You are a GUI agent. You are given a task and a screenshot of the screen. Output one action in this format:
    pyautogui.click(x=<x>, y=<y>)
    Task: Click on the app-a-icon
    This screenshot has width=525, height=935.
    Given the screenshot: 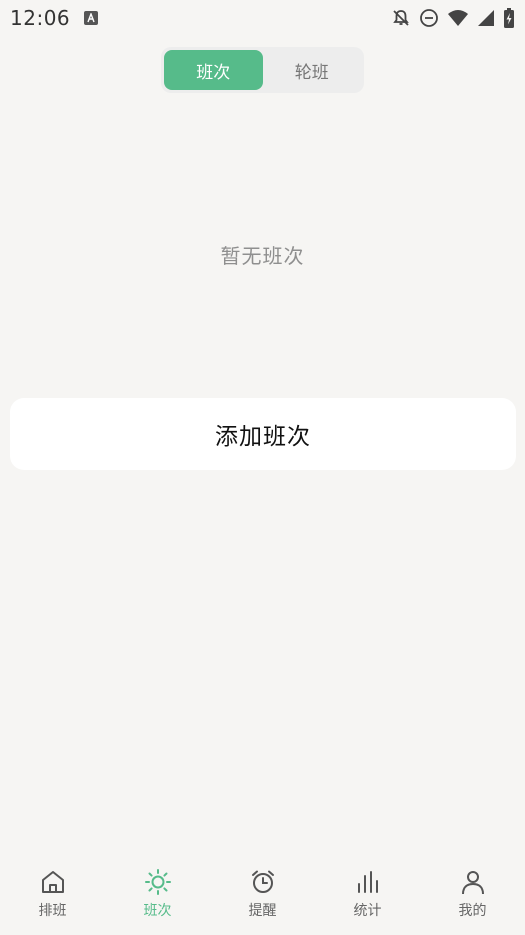 What is the action you would take?
    pyautogui.click(x=91, y=18)
    